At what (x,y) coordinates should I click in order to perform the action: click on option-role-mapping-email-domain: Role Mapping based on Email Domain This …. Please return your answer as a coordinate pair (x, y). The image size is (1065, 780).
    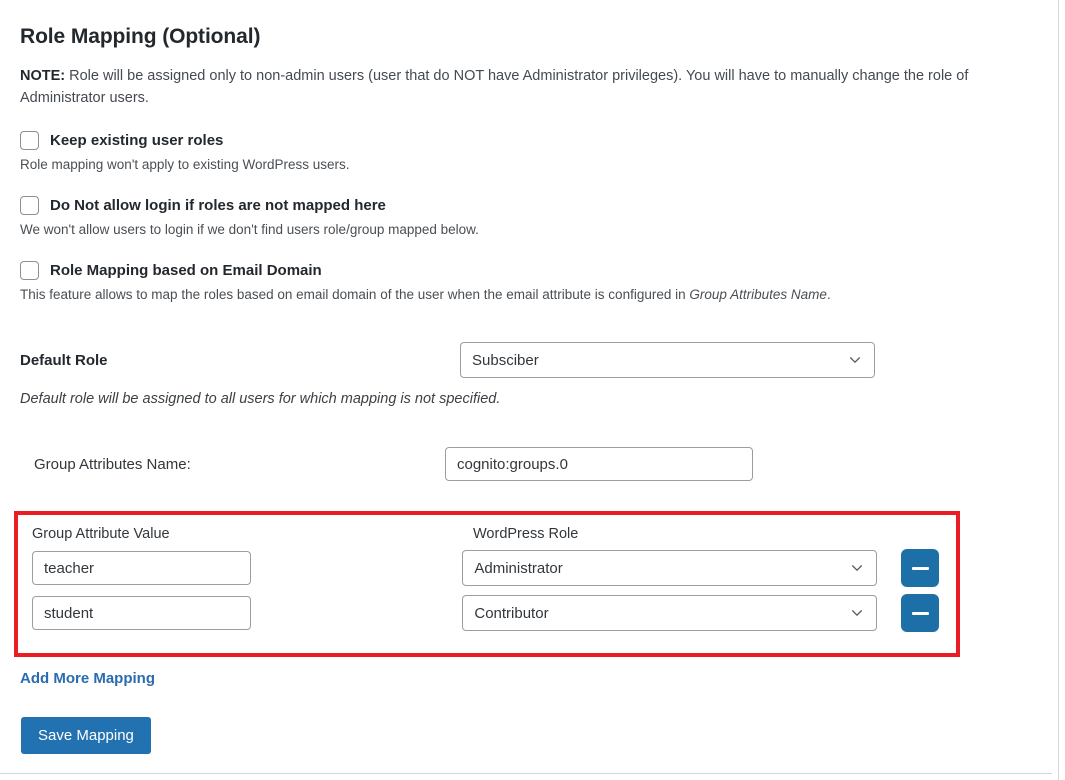
    Looking at the image, I should click on (526, 281).